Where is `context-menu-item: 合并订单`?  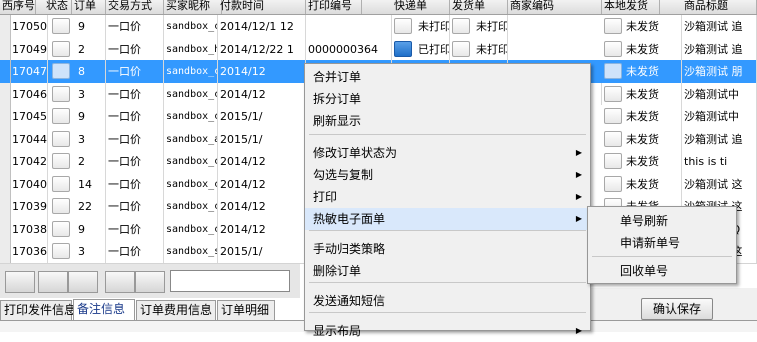 context-menu-item: 合并订单 is located at coordinates (447, 77).